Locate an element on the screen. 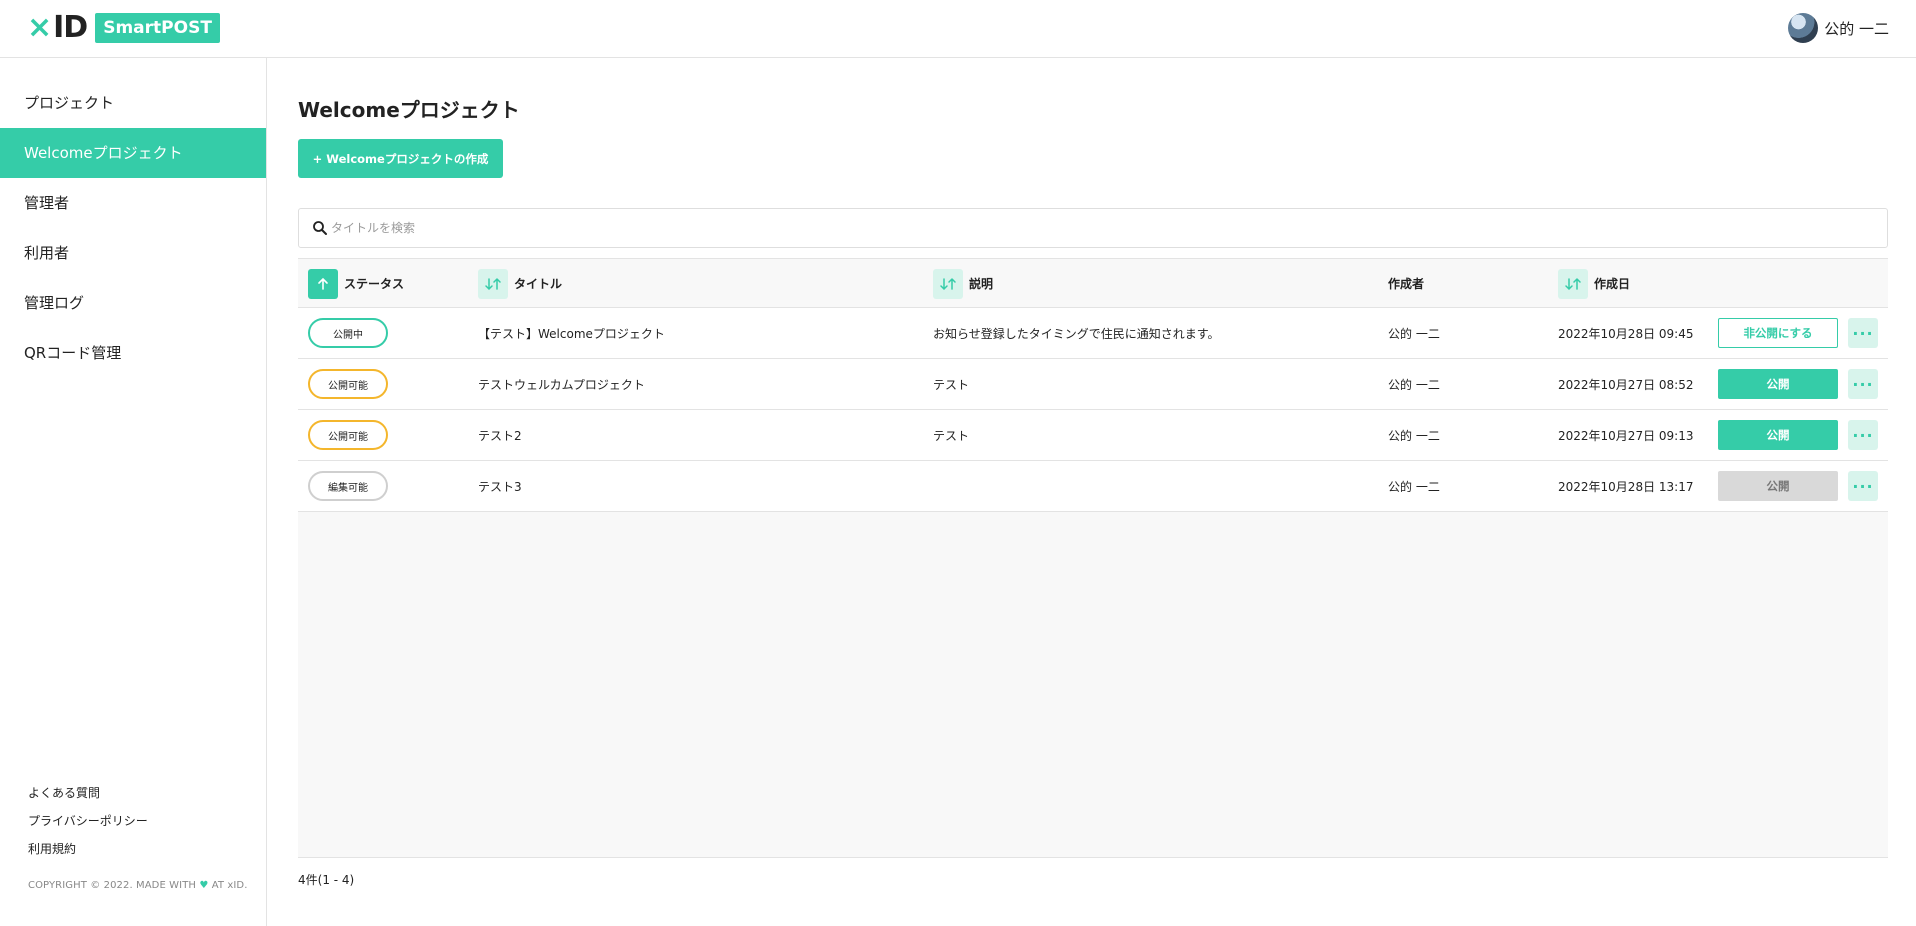 The height and width of the screenshot is (926, 1916). column-description-label: 説明 is located at coordinates (981, 284).